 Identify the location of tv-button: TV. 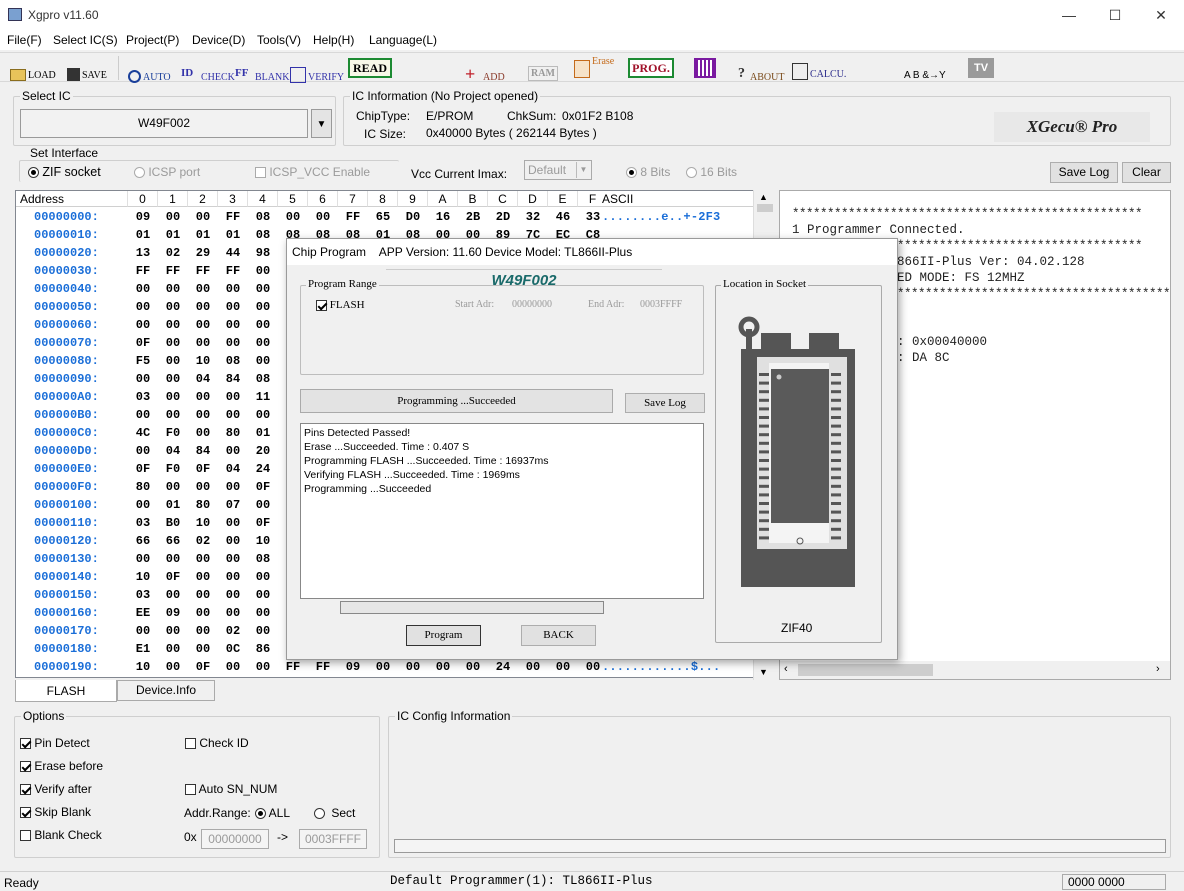
(981, 68).